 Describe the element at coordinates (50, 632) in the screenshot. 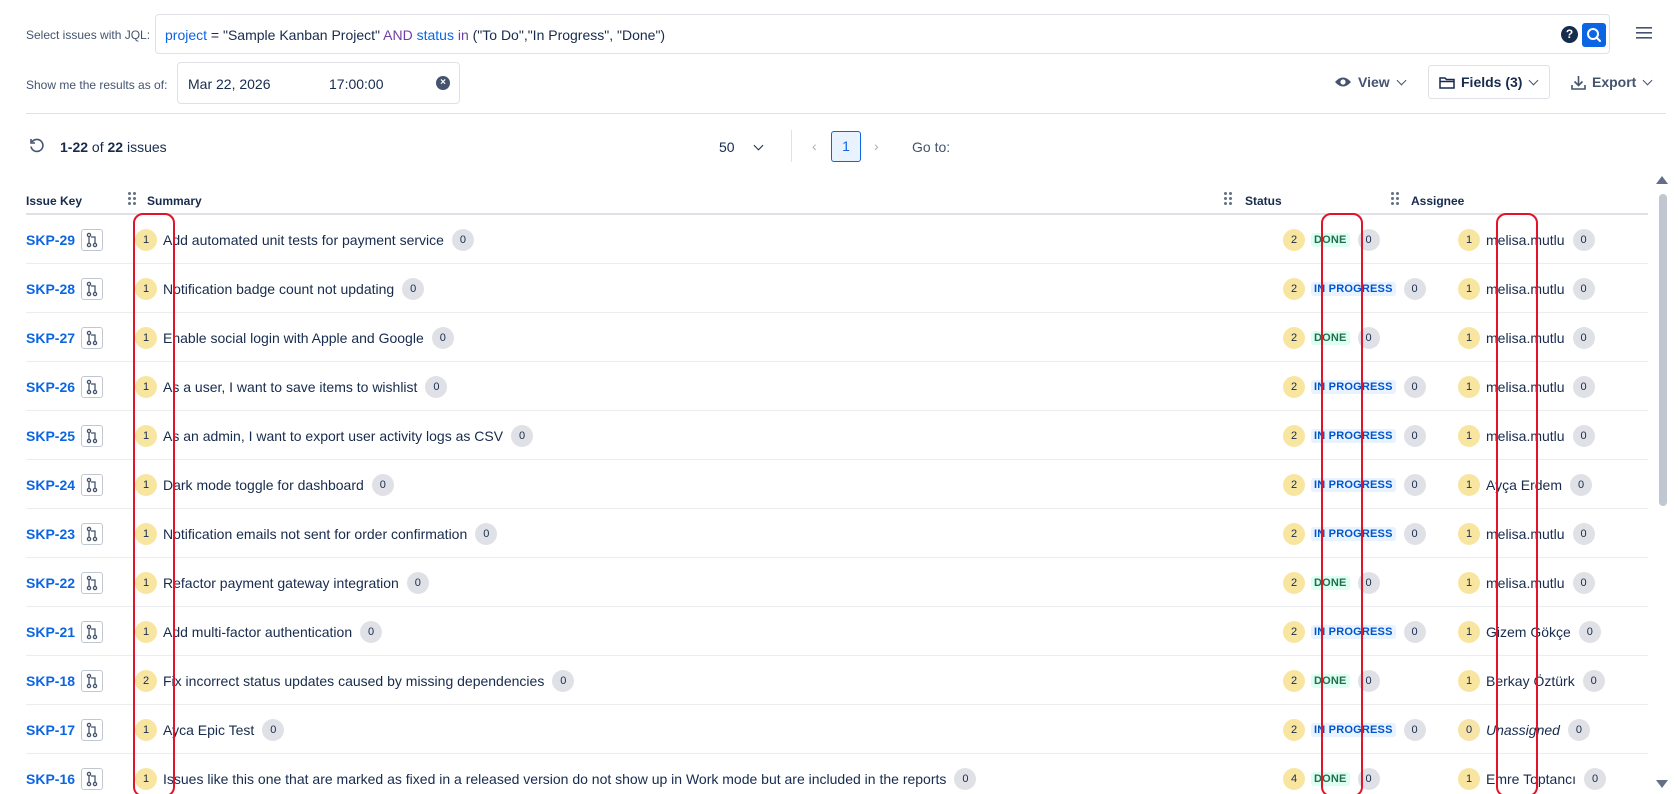

I see `issue-key-link: SKP-21` at that location.